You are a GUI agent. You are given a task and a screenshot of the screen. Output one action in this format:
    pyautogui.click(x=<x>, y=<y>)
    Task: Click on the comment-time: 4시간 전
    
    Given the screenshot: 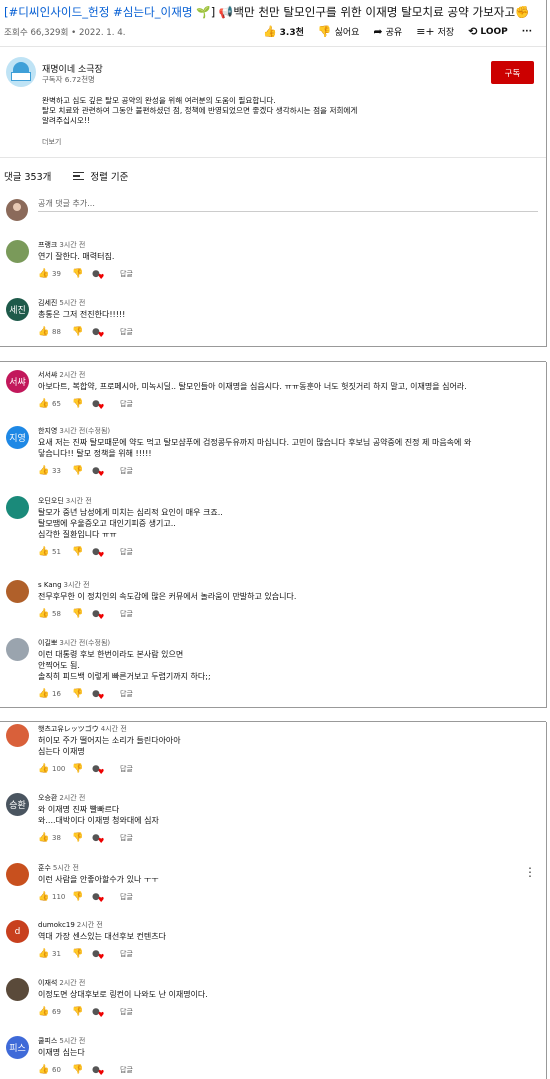 What is the action you would take?
    pyautogui.click(x=114, y=729)
    